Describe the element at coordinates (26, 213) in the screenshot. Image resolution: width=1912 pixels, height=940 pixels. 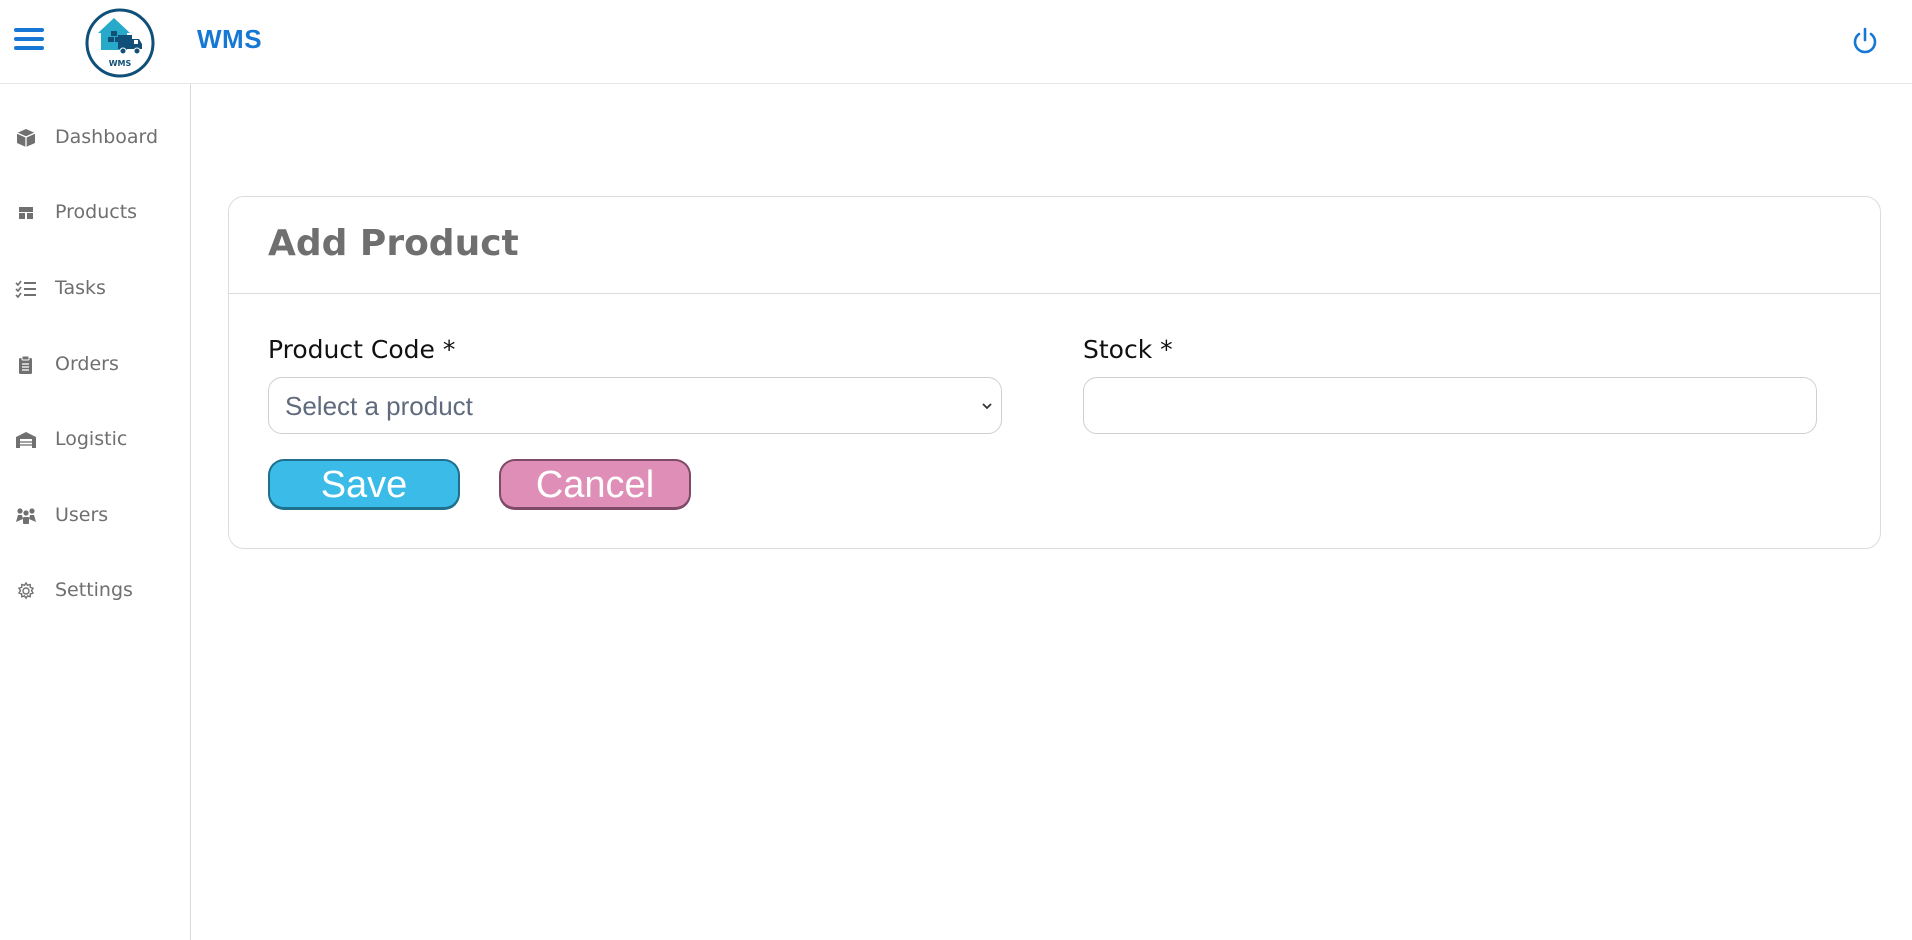
I see `layout-icon` at that location.